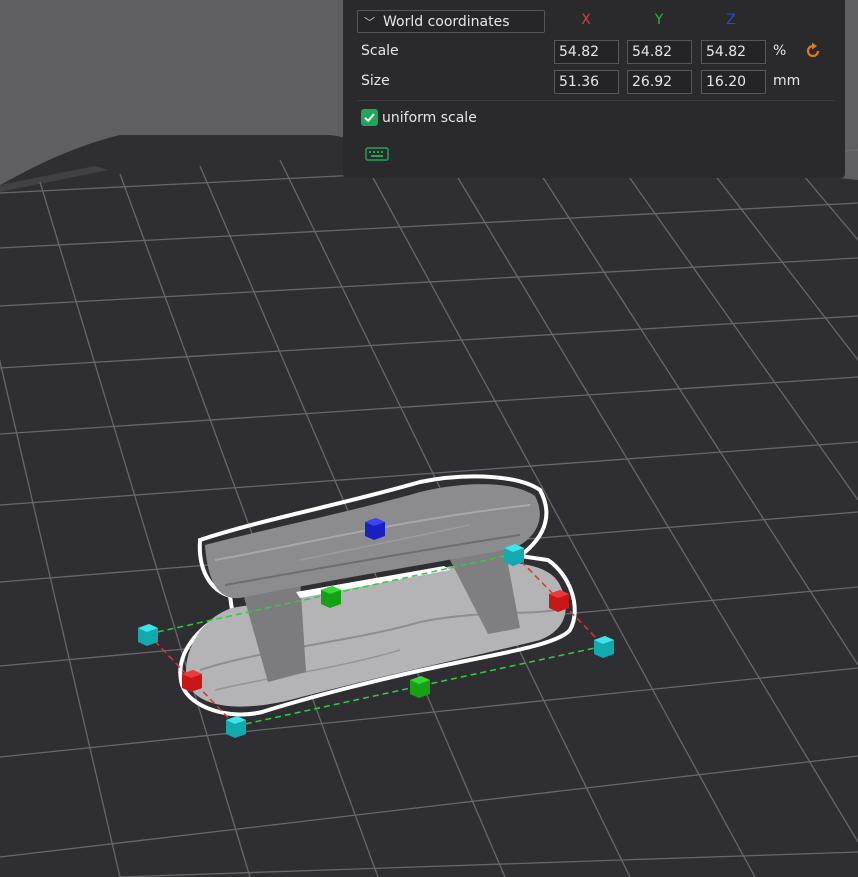 The width and height of the screenshot is (858, 877). Describe the element at coordinates (604, 647) in the screenshot. I see `handle-corner-front-right` at that location.